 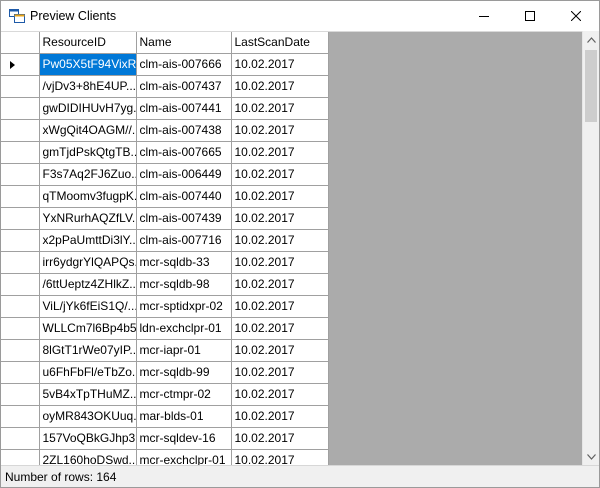 What do you see at coordinates (184, 43) in the screenshot?
I see `column-header-name: Name` at bounding box center [184, 43].